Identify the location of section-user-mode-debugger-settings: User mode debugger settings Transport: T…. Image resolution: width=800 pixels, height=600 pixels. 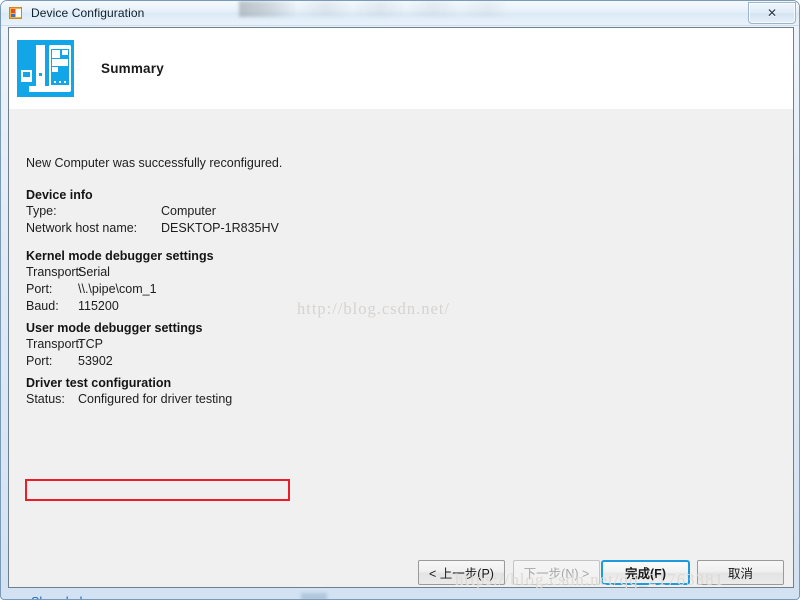
(114, 346).